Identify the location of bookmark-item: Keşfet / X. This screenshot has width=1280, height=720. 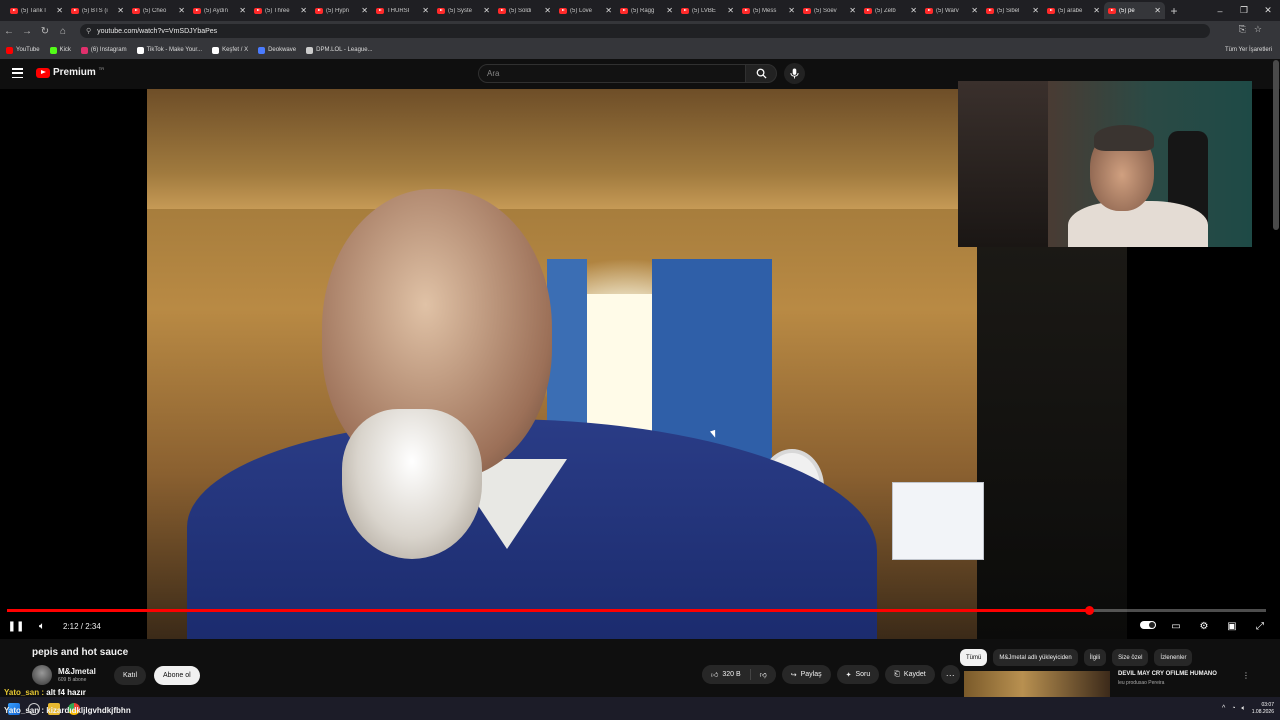
(230, 50).